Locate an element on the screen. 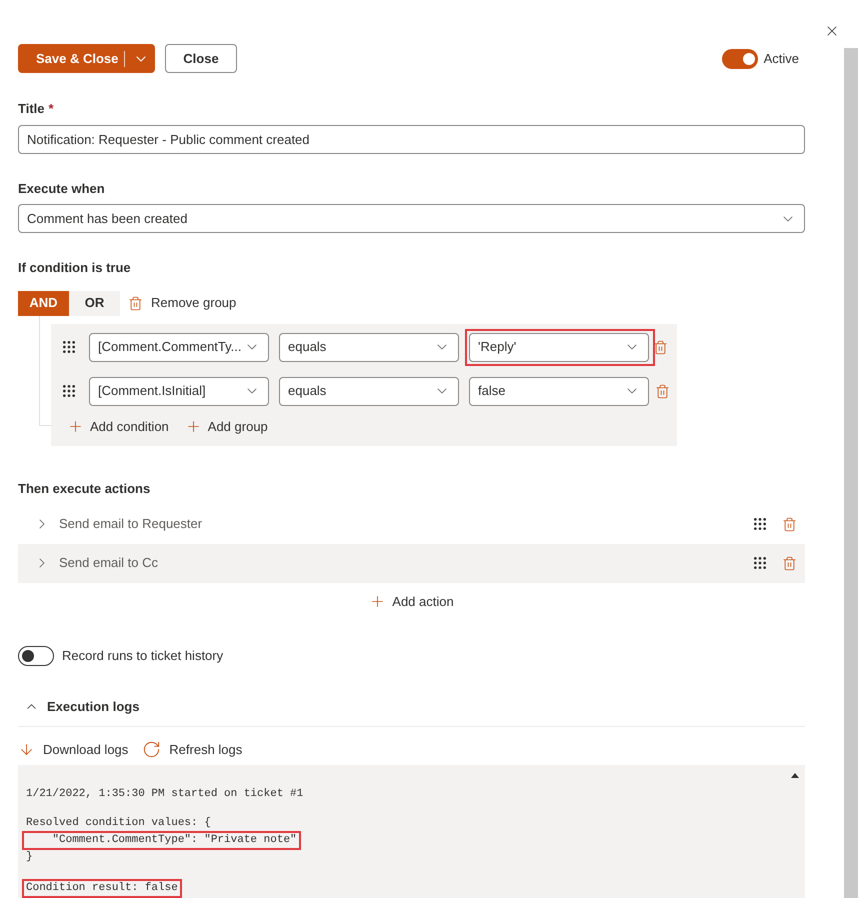 This screenshot has width=860, height=898. value-dropdown: 'Reply' is located at coordinates (559, 347).